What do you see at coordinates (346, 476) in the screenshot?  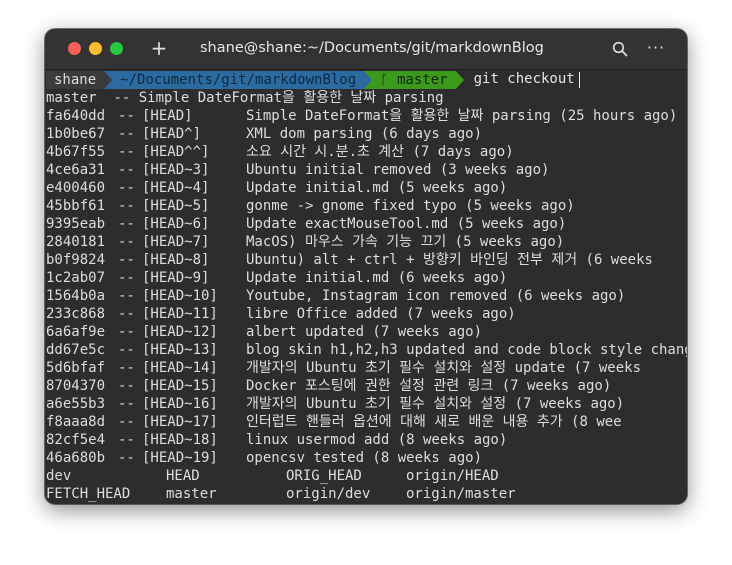 I see `ref-name: ORIG_HEAD` at bounding box center [346, 476].